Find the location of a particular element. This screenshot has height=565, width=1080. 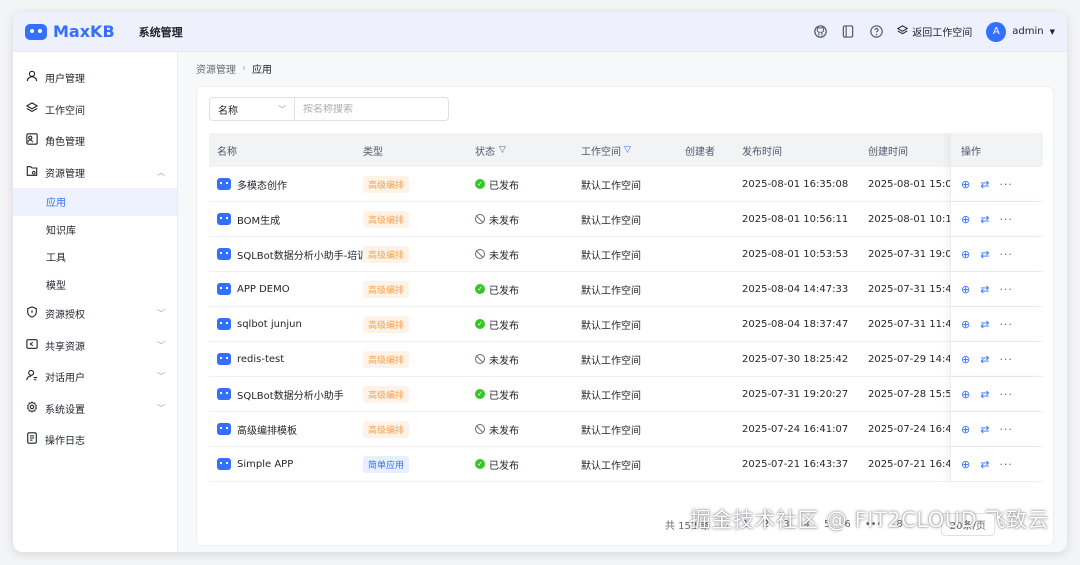

sidebar-item-label: 共享资源 is located at coordinates (65, 347).